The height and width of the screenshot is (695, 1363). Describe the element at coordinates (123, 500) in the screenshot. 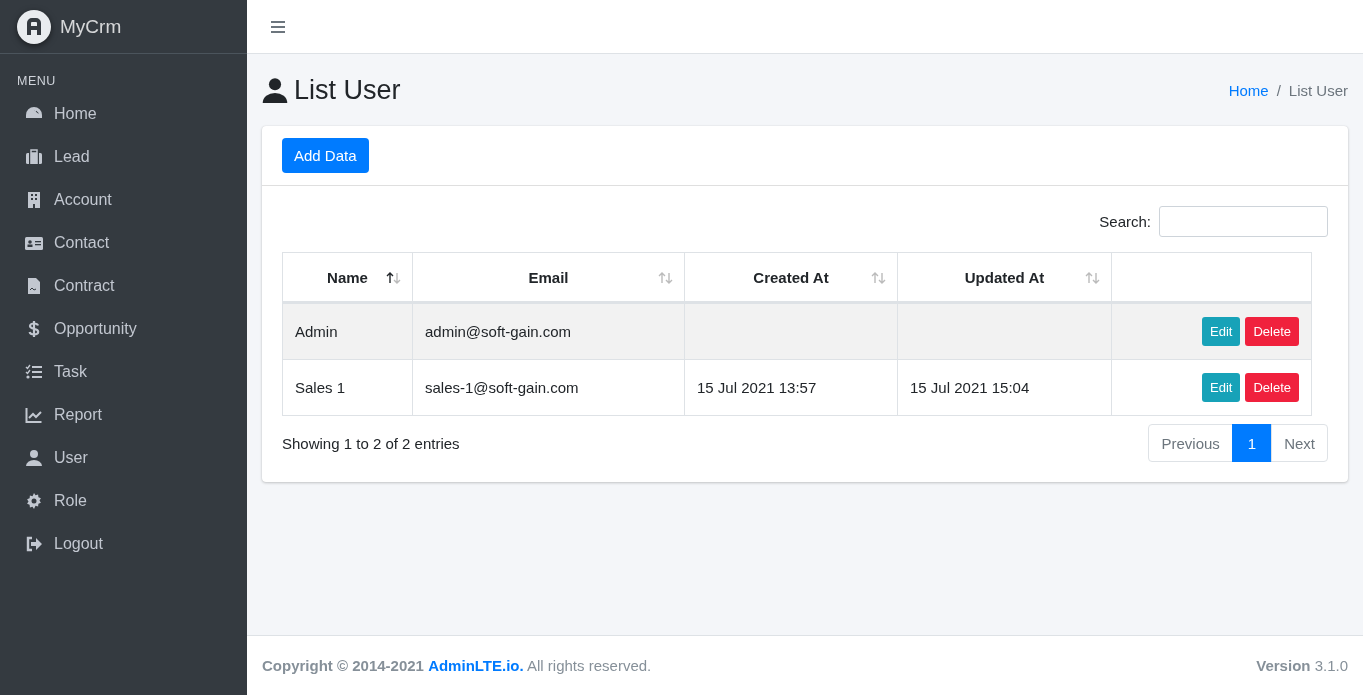

I see `sidebar-item: Role` at that location.